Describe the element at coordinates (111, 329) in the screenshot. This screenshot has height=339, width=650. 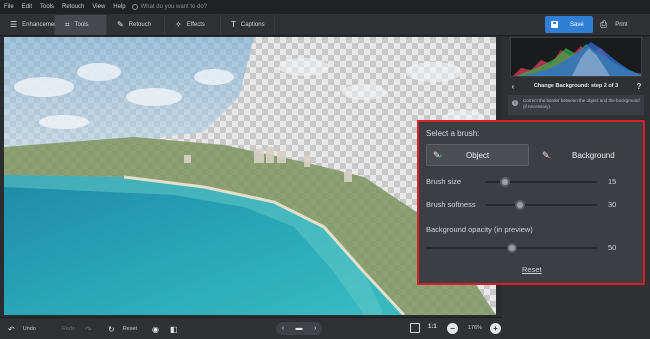
I see `reset-icon: ↻` at that location.